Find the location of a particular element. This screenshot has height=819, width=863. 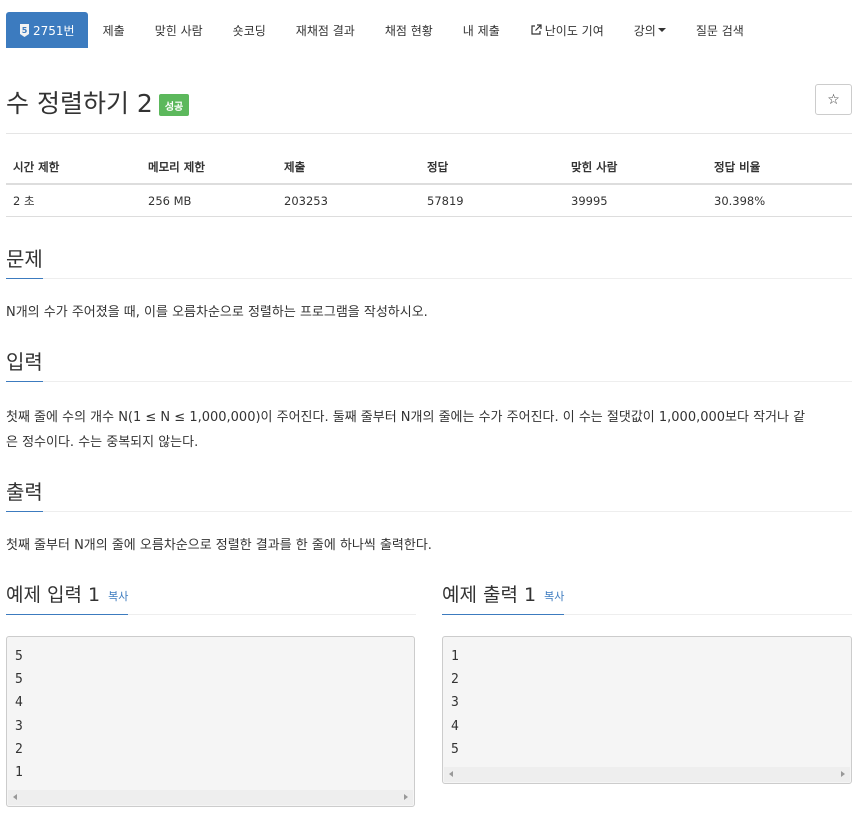

tab-judge-status: 채점 현황 is located at coordinates (409, 30).